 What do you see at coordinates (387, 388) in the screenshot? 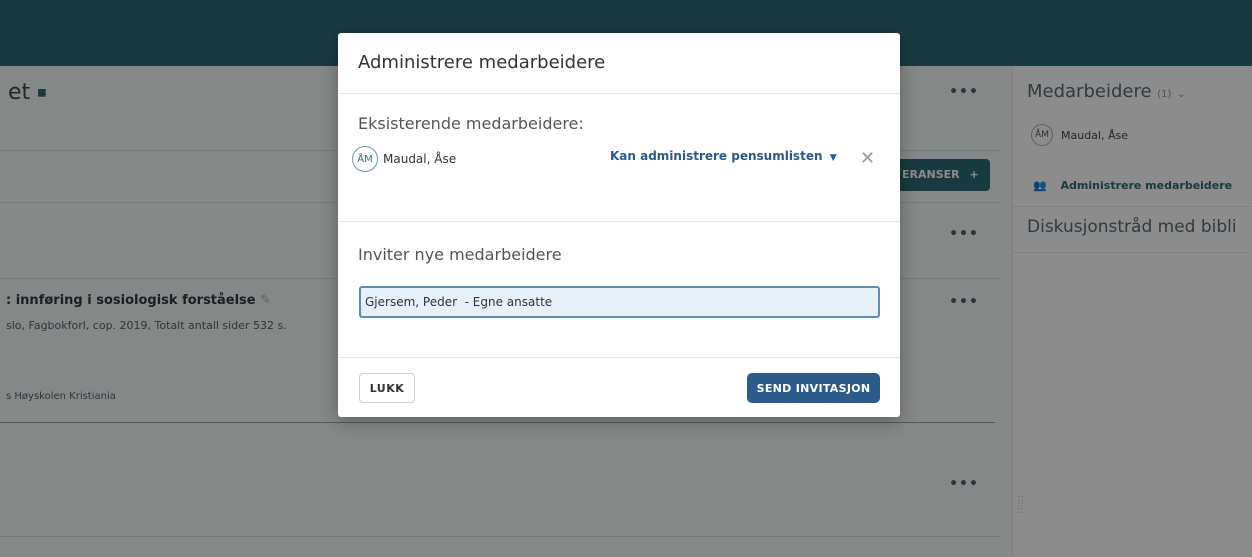
I see `close-button: LUKK` at bounding box center [387, 388].